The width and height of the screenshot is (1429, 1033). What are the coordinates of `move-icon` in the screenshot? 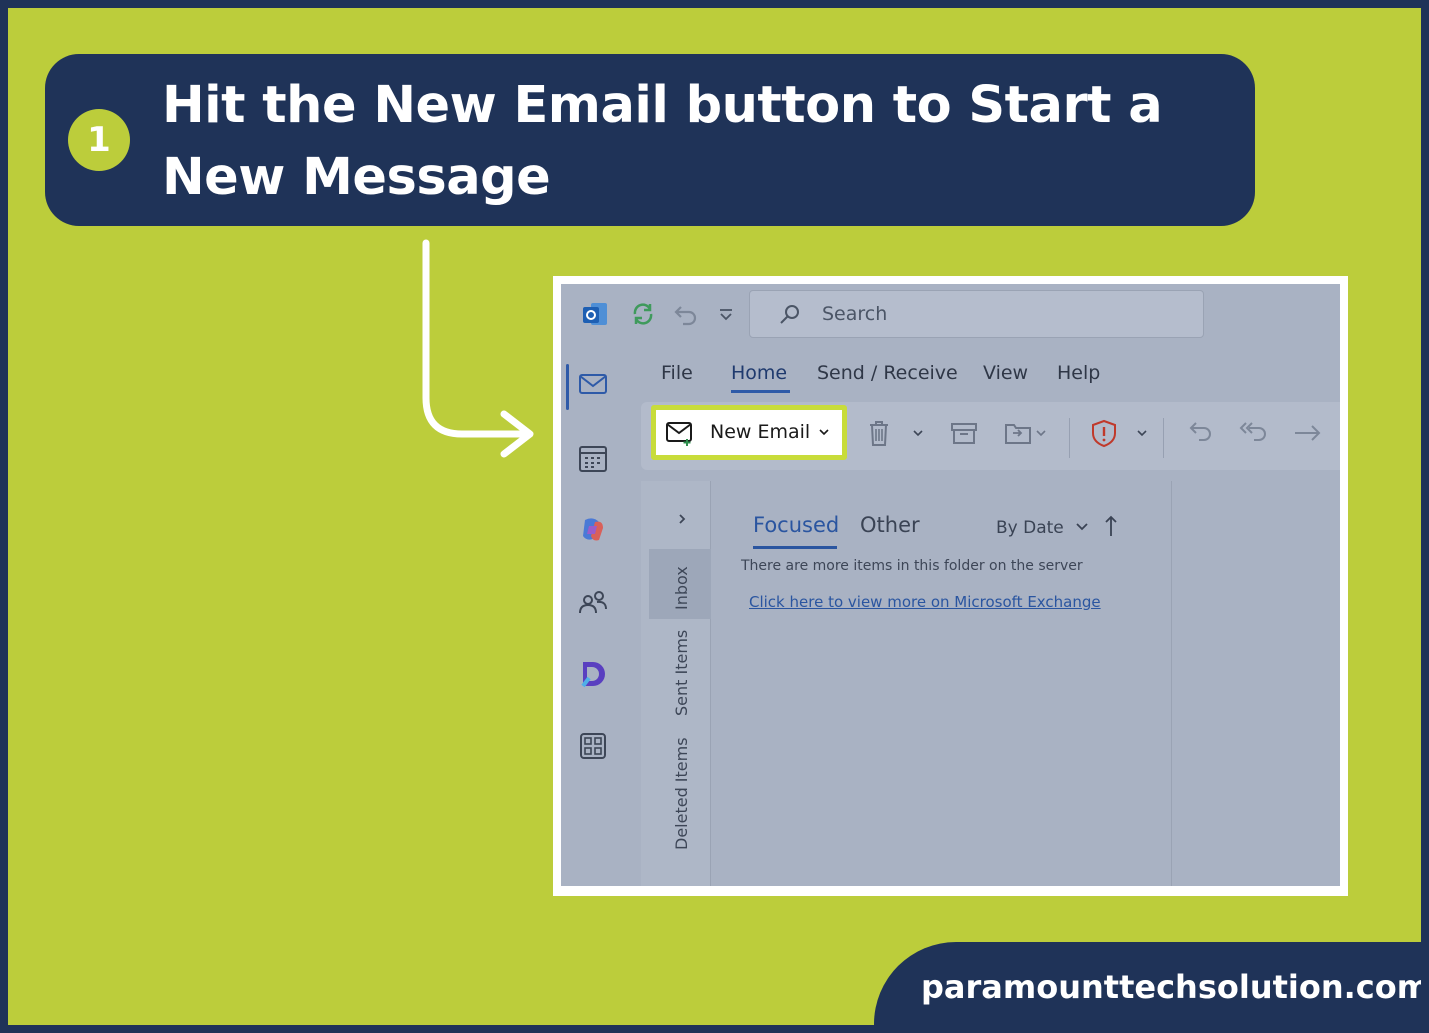 It's located at (1026, 433).